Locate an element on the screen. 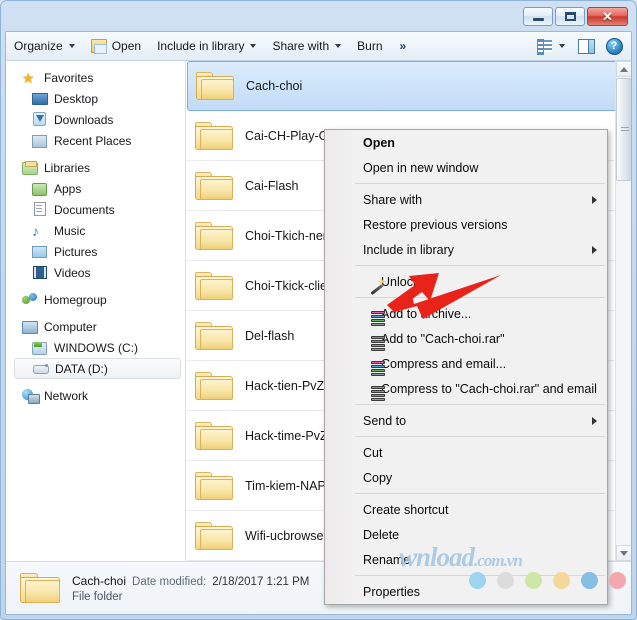  context-menu-item-open-in-new-window: Open in new window is located at coordinates (466, 167).